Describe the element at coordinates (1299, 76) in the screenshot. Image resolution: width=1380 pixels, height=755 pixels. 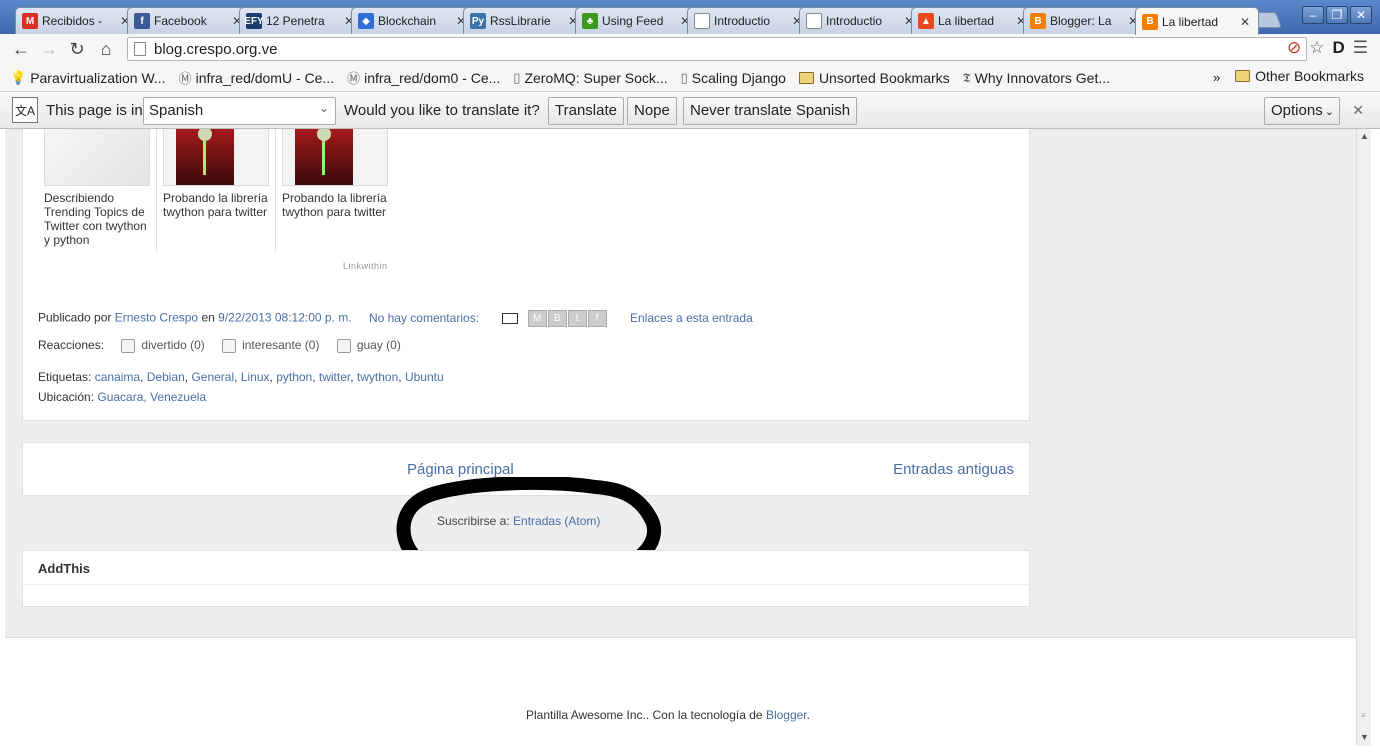
I see `other-bookmarks: Other Bookmarks` at that location.